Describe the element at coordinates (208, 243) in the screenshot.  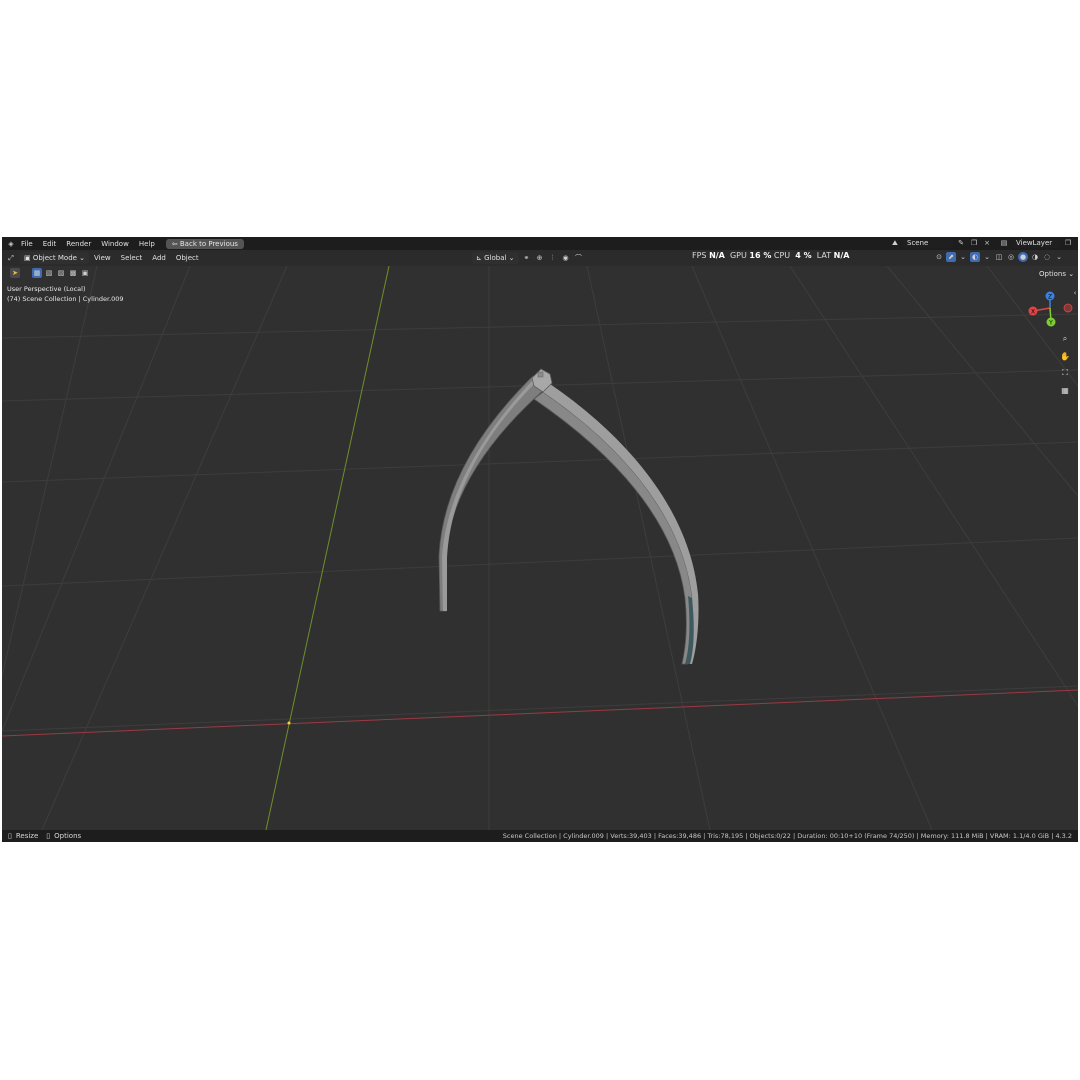
I see `back-to-previous-label: Back to Previous` at that location.